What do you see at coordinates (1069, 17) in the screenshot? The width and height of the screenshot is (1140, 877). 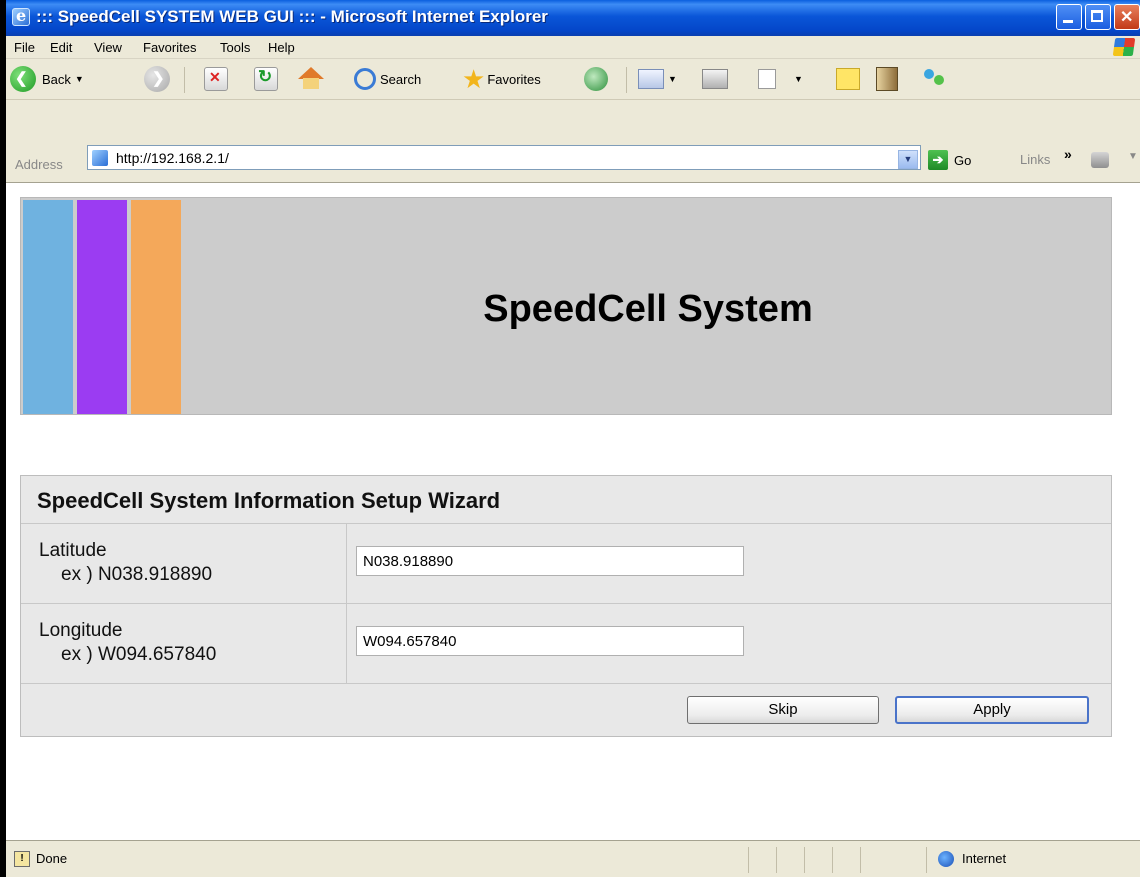 I see `minimize-button` at bounding box center [1069, 17].